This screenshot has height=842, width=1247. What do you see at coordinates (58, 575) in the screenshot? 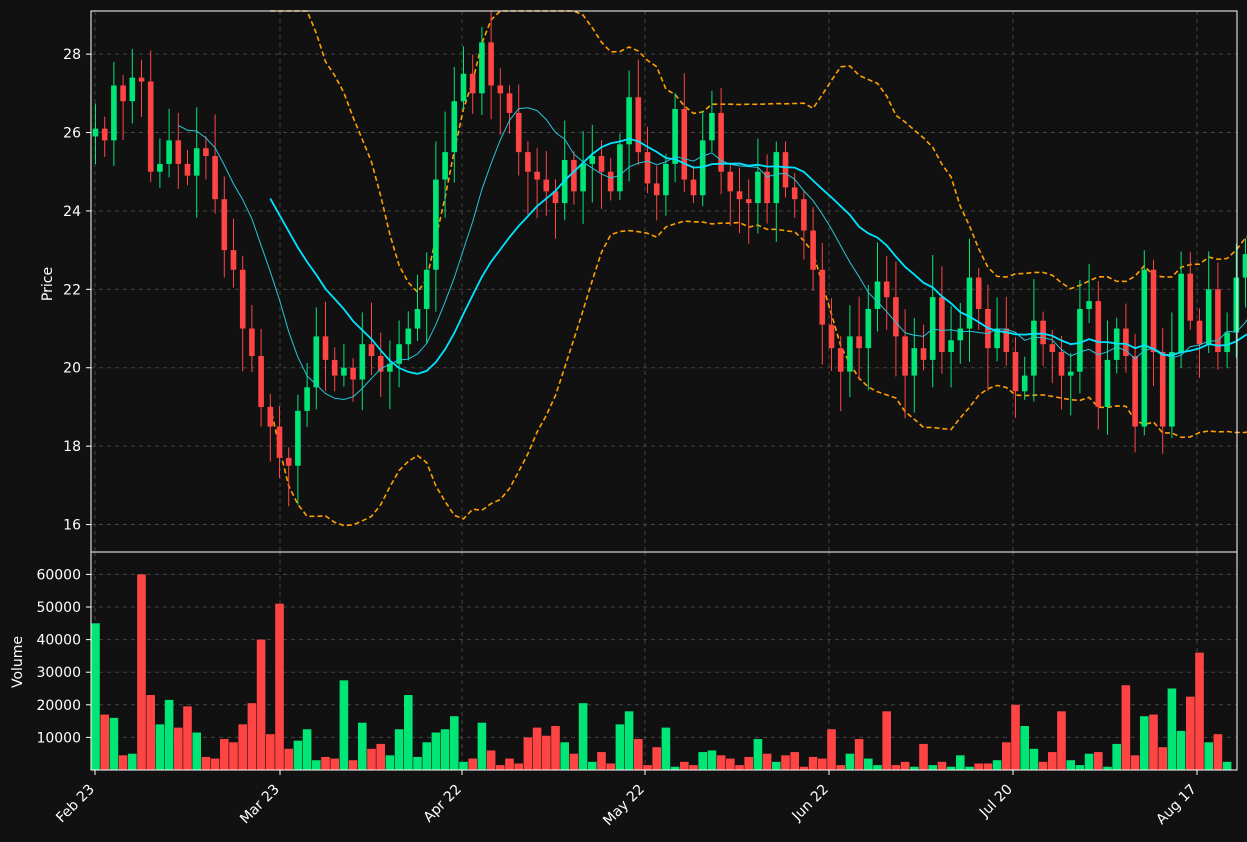
I see `volume-tick-label-5: 60000` at bounding box center [58, 575].